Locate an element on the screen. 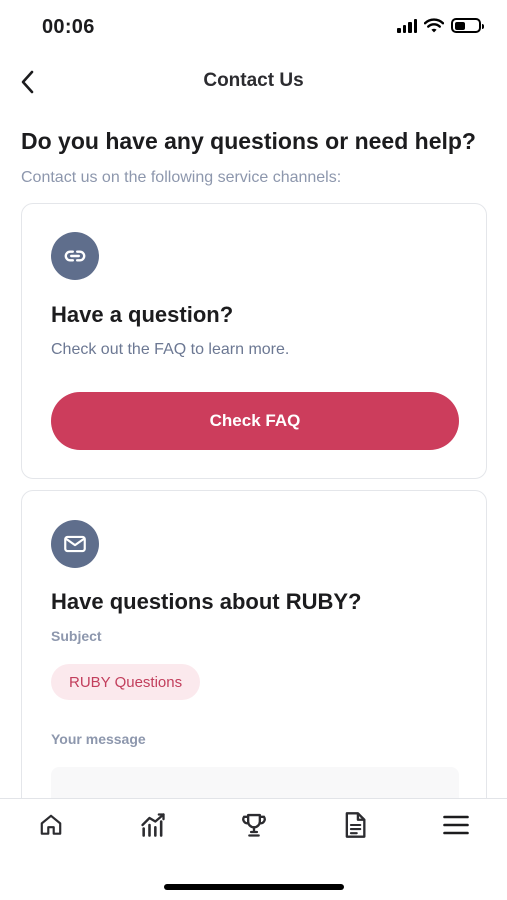 This screenshot has height=900, width=507. status-time: 00:06 is located at coordinates (68, 27).